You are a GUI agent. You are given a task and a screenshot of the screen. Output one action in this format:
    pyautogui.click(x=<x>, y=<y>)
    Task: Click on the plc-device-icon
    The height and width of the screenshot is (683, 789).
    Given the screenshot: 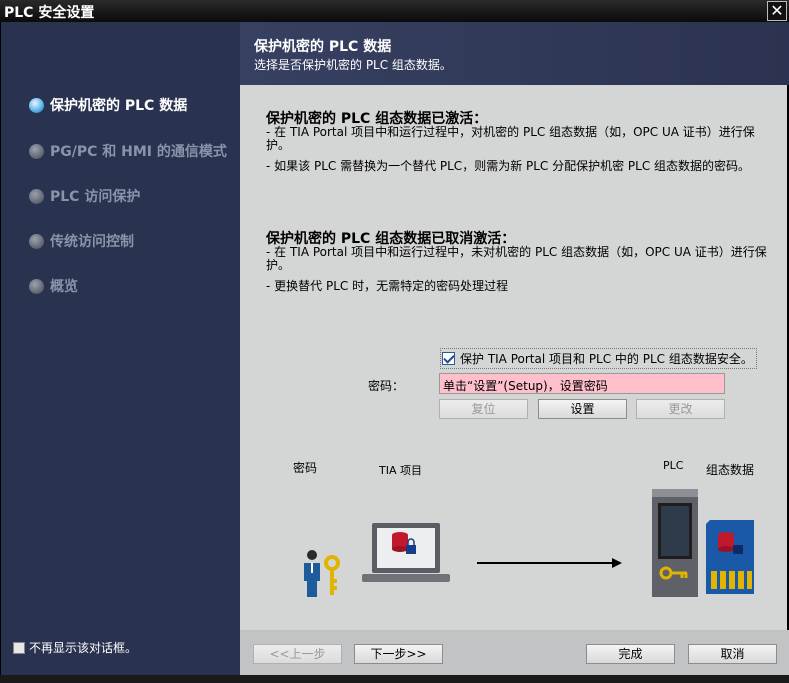 What is the action you would take?
    pyautogui.click(x=675, y=543)
    